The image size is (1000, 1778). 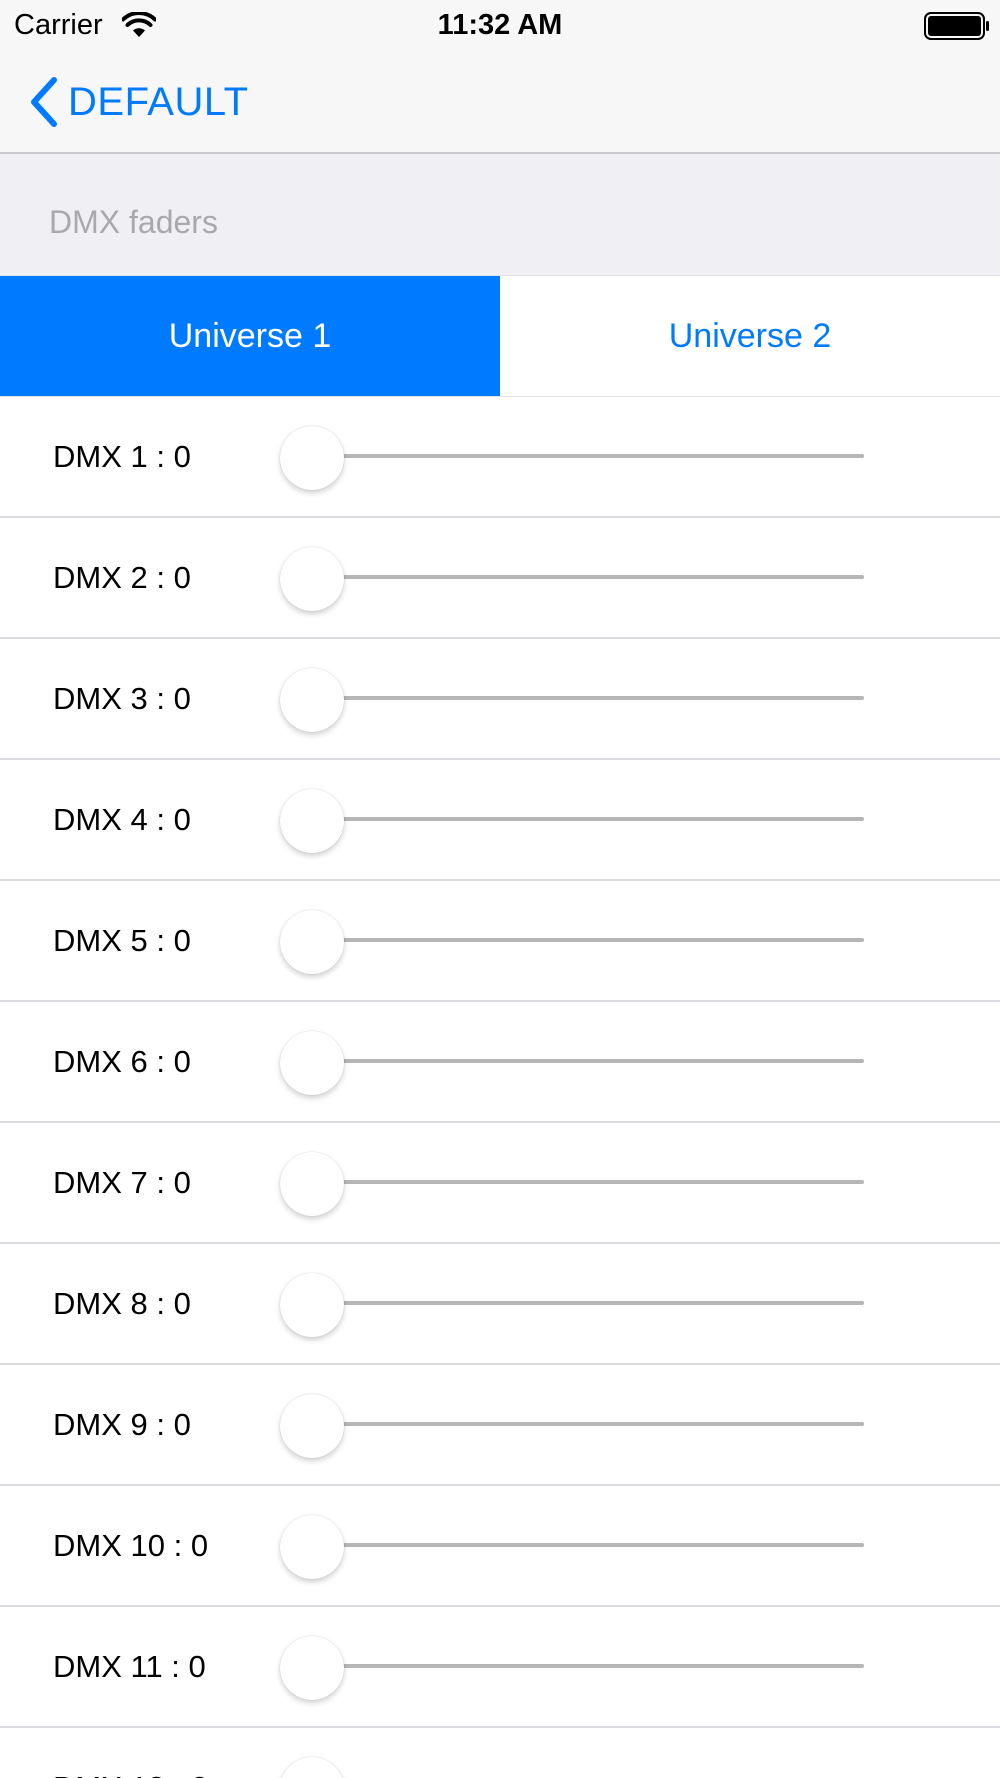 I want to click on navigation-bar: DEFAULT, so click(x=500, y=102).